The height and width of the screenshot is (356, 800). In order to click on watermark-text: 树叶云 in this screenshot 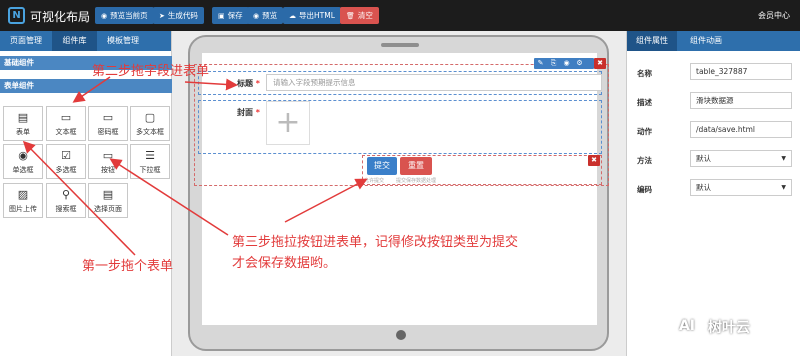, I will do `click(729, 328)`.